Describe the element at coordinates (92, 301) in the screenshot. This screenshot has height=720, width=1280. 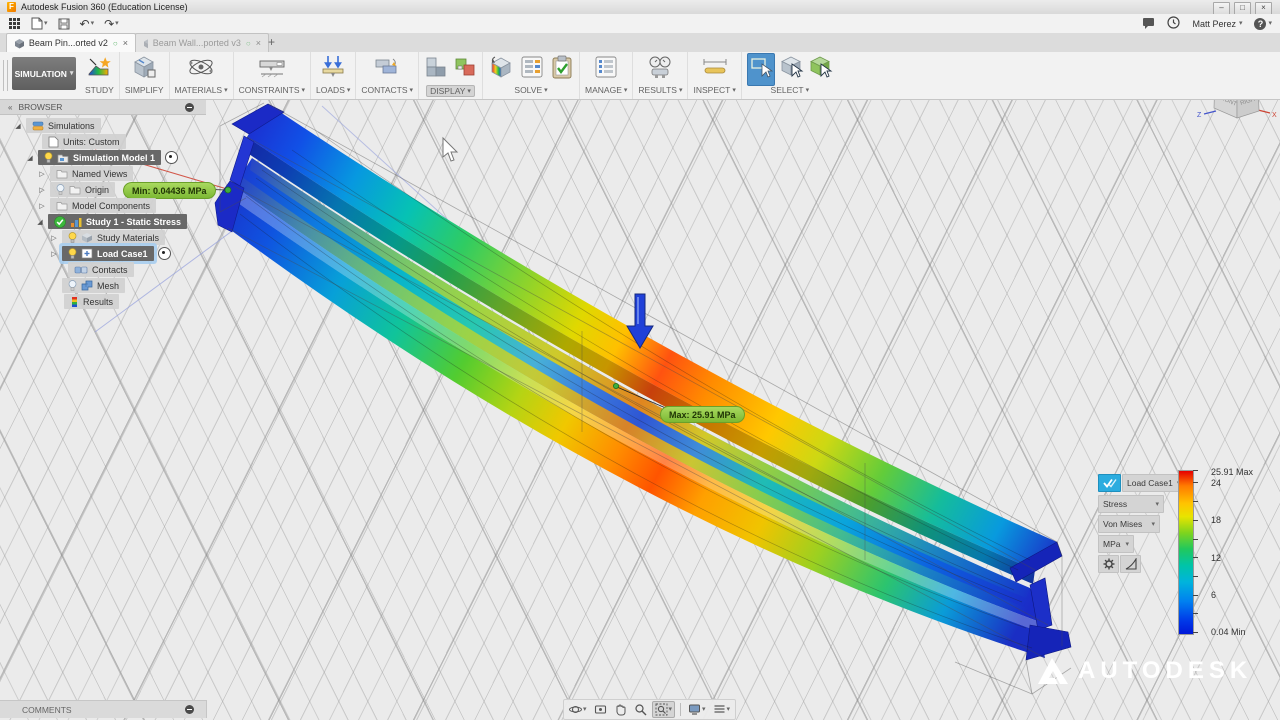
I see `browser-row-results: Results` at that location.